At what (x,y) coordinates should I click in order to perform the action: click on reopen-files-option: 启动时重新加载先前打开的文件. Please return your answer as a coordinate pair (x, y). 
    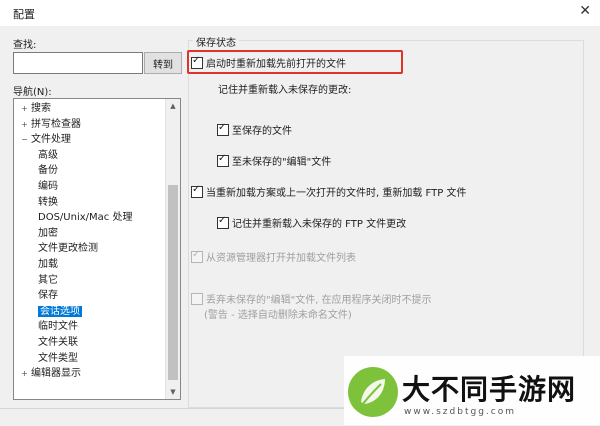
    Looking at the image, I should click on (268, 62).